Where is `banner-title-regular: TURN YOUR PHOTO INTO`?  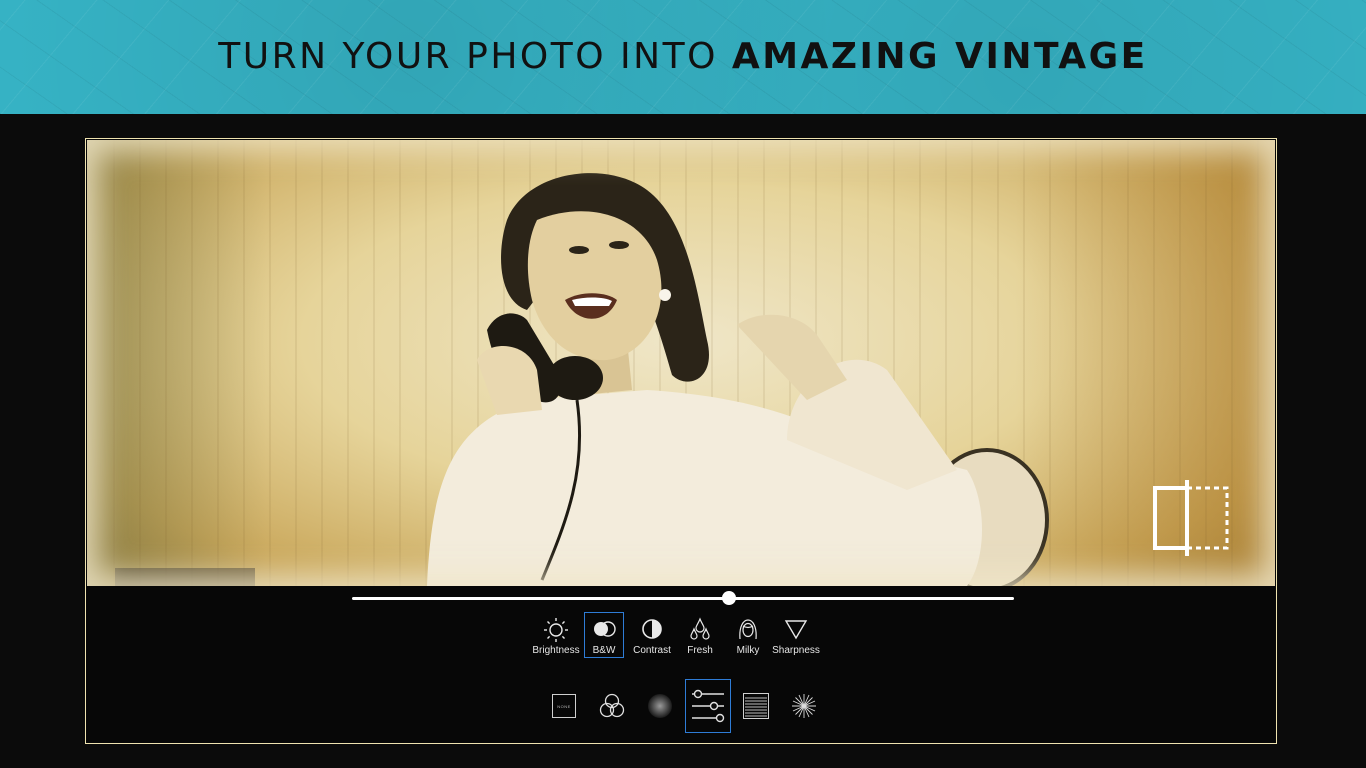 banner-title-regular: TURN YOUR PHOTO INTO is located at coordinates (475, 56).